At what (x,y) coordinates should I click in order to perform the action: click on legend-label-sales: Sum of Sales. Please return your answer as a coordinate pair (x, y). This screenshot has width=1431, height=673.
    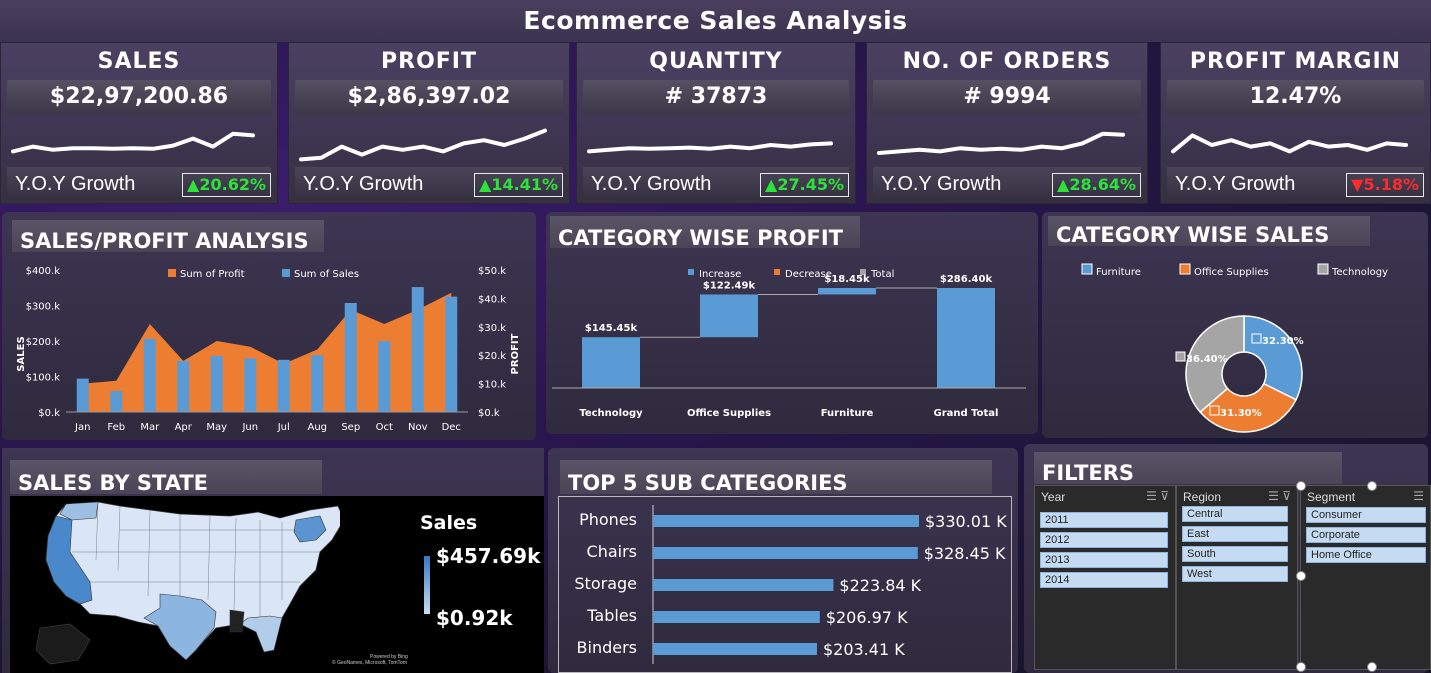
    Looking at the image, I should click on (326, 274).